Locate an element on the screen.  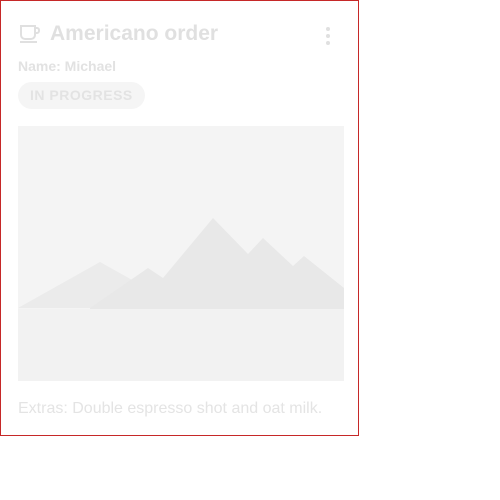
card-title: Americano order is located at coordinates (134, 33).